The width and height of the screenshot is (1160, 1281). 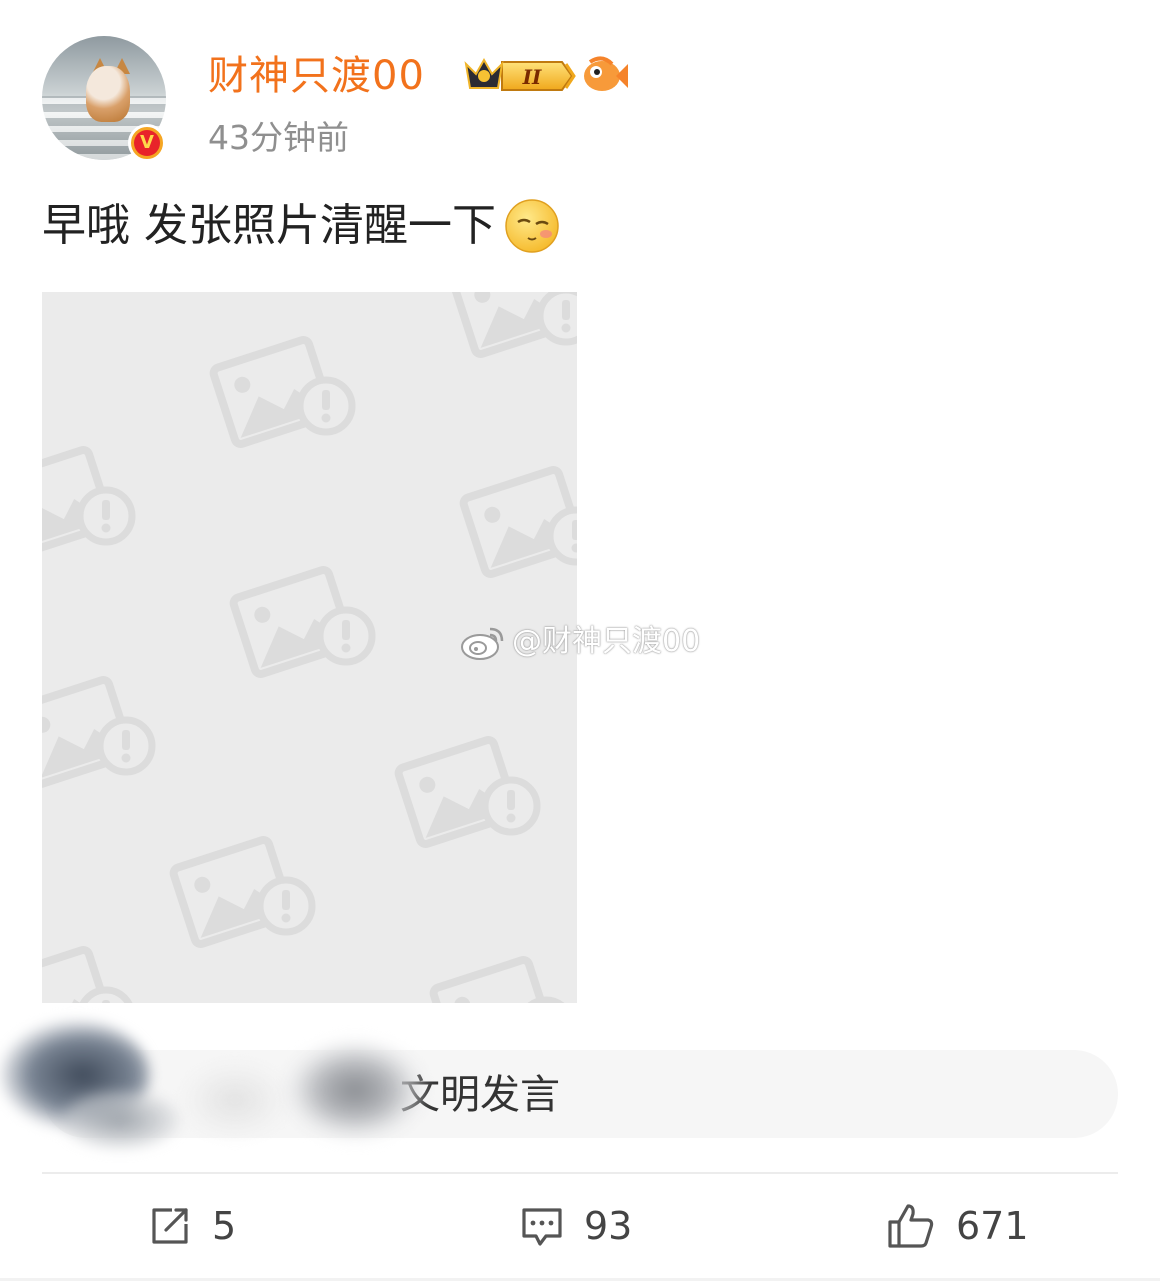 I want to click on comment-button: 93, so click(x=576, y=1226).